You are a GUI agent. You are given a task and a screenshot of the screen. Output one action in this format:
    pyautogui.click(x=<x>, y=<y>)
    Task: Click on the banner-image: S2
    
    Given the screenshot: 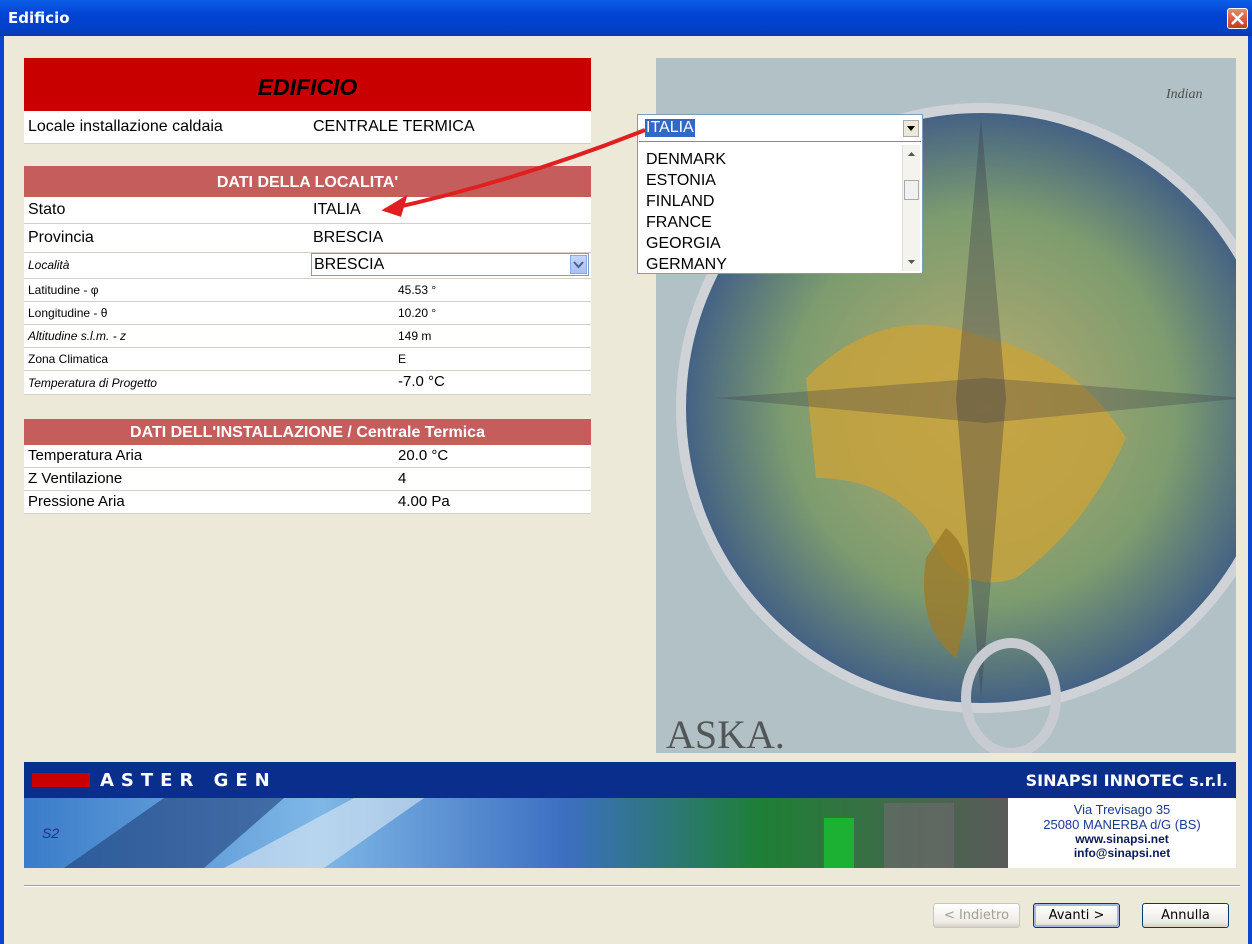 What is the action you would take?
    pyautogui.click(x=516, y=833)
    